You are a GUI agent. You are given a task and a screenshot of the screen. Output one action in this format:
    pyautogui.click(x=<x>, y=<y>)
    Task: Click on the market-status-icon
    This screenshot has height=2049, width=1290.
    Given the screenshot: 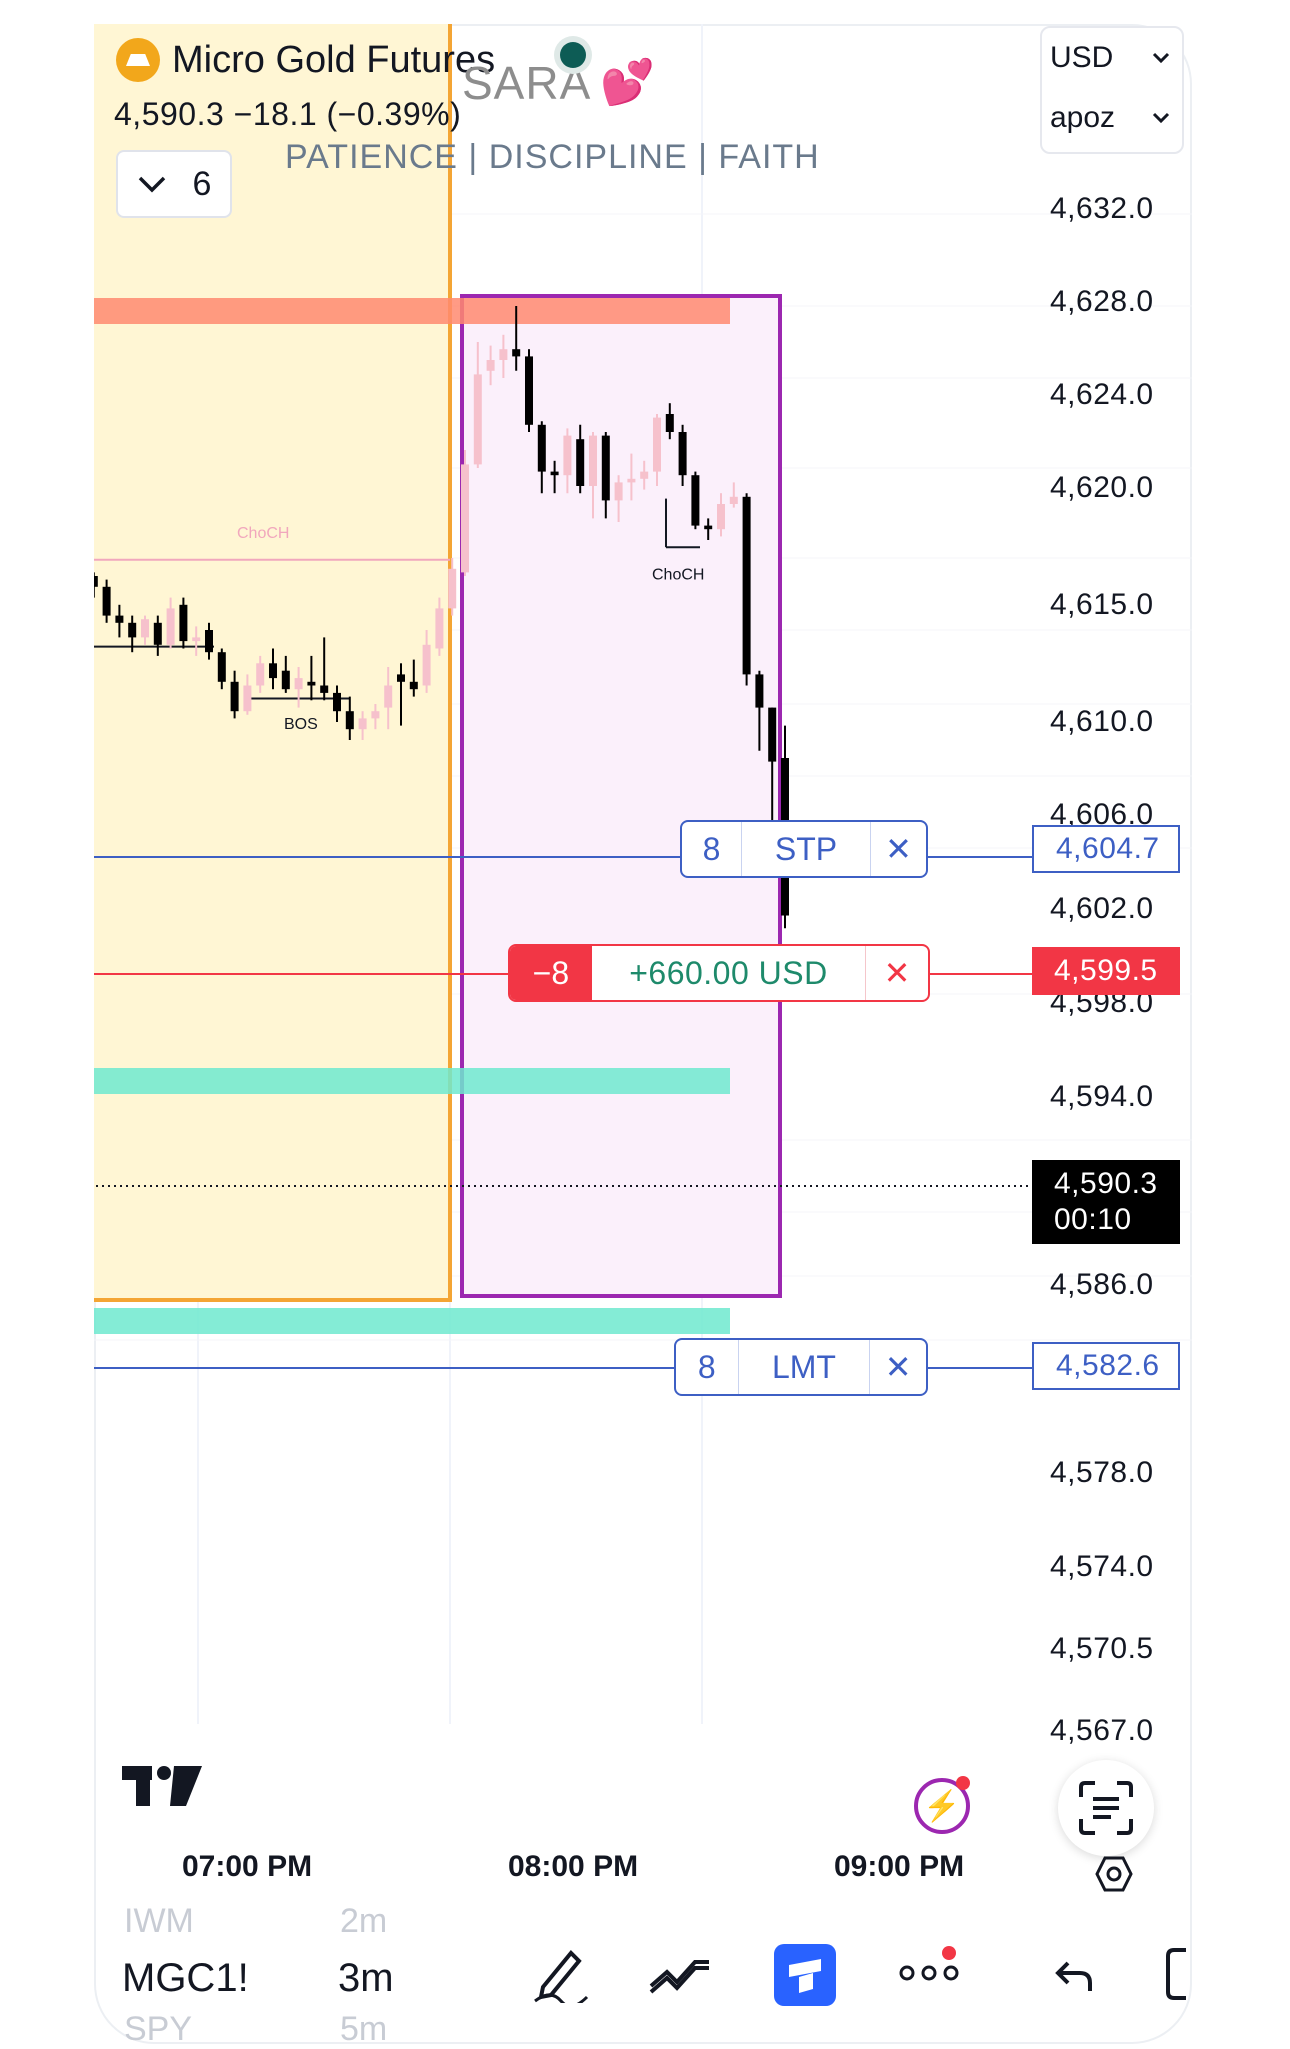 What is the action you would take?
    pyautogui.click(x=573, y=55)
    